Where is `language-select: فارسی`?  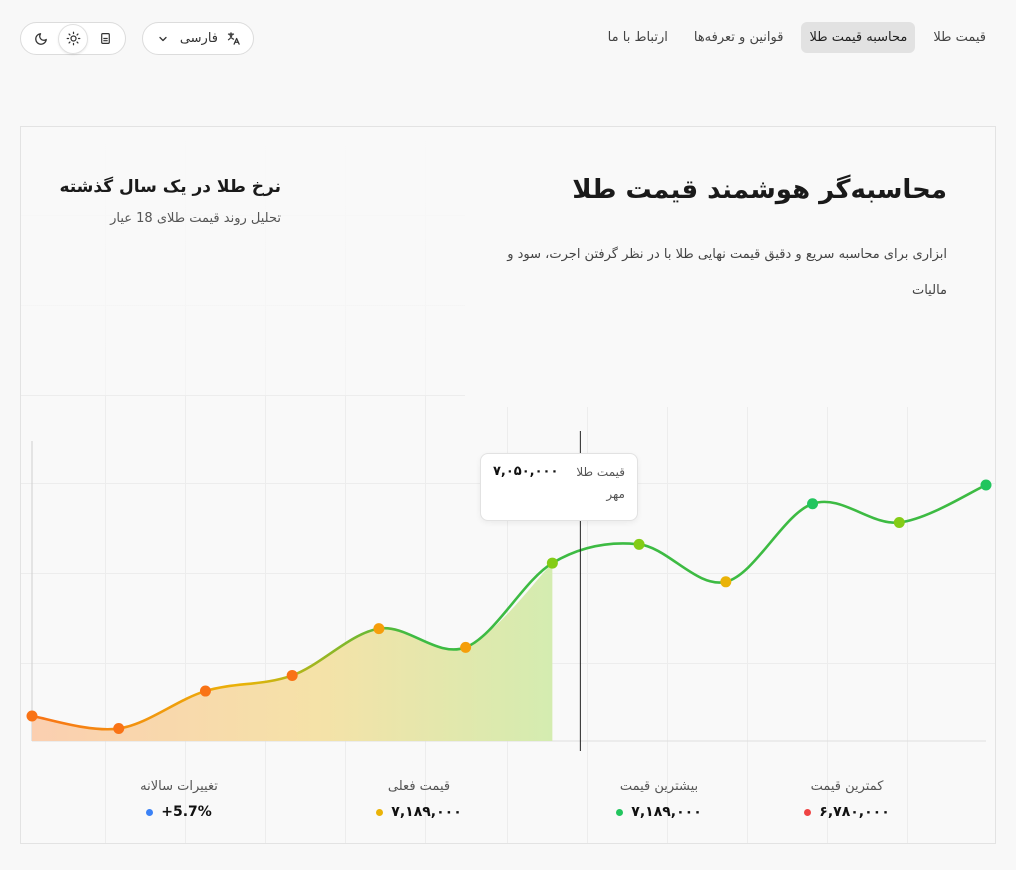 language-select: فارسی is located at coordinates (198, 38).